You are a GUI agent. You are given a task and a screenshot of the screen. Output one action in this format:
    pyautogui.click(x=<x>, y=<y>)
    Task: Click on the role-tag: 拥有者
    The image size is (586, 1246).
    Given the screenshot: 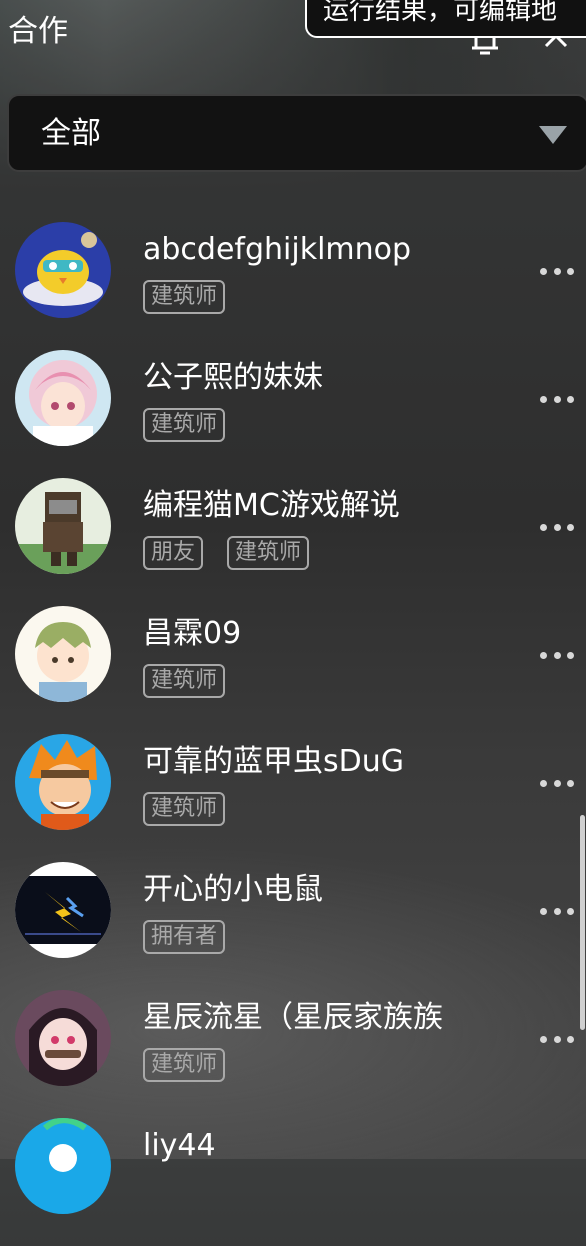 What is the action you would take?
    pyautogui.click(x=184, y=937)
    